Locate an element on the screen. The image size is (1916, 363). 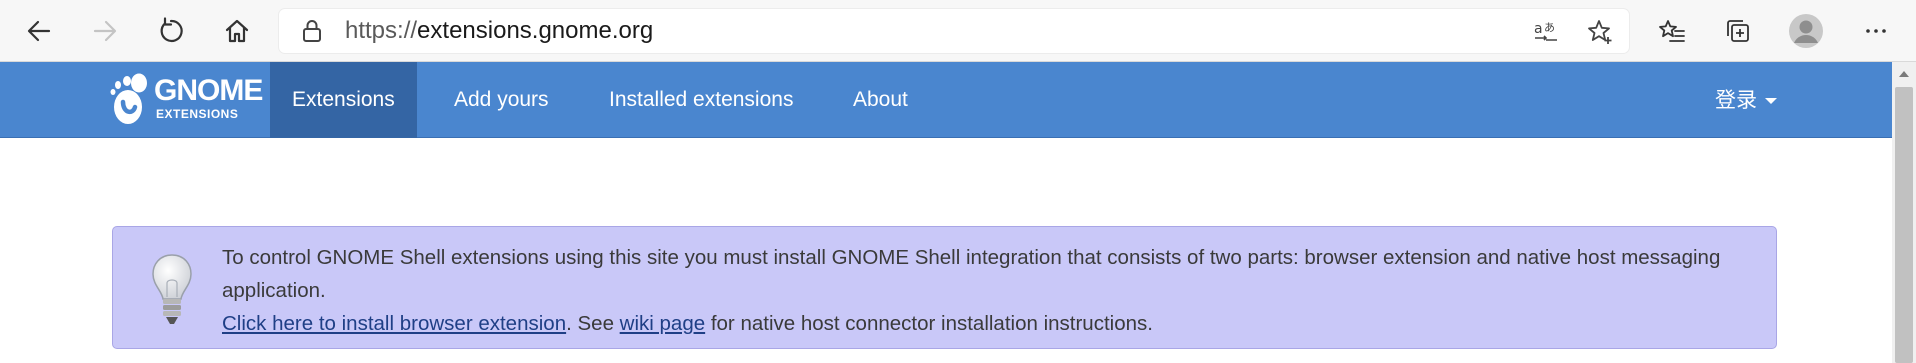
scroll-up-arrow-icon is located at coordinates (1904, 74).